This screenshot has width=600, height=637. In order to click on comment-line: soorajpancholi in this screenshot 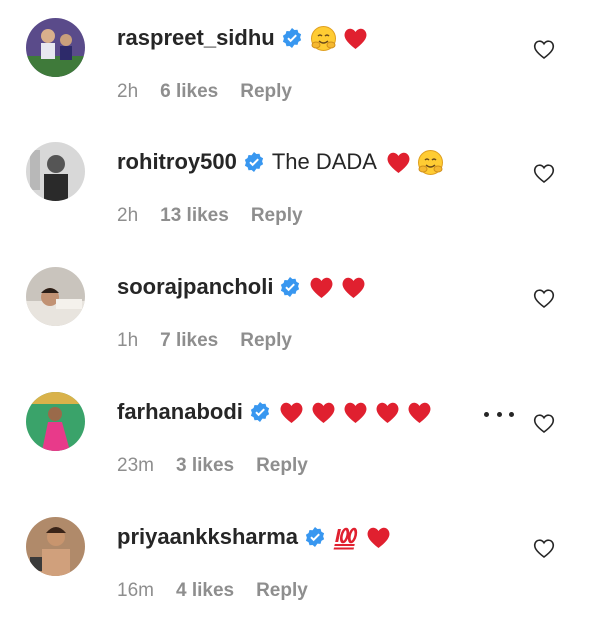, I will do `click(242, 287)`.